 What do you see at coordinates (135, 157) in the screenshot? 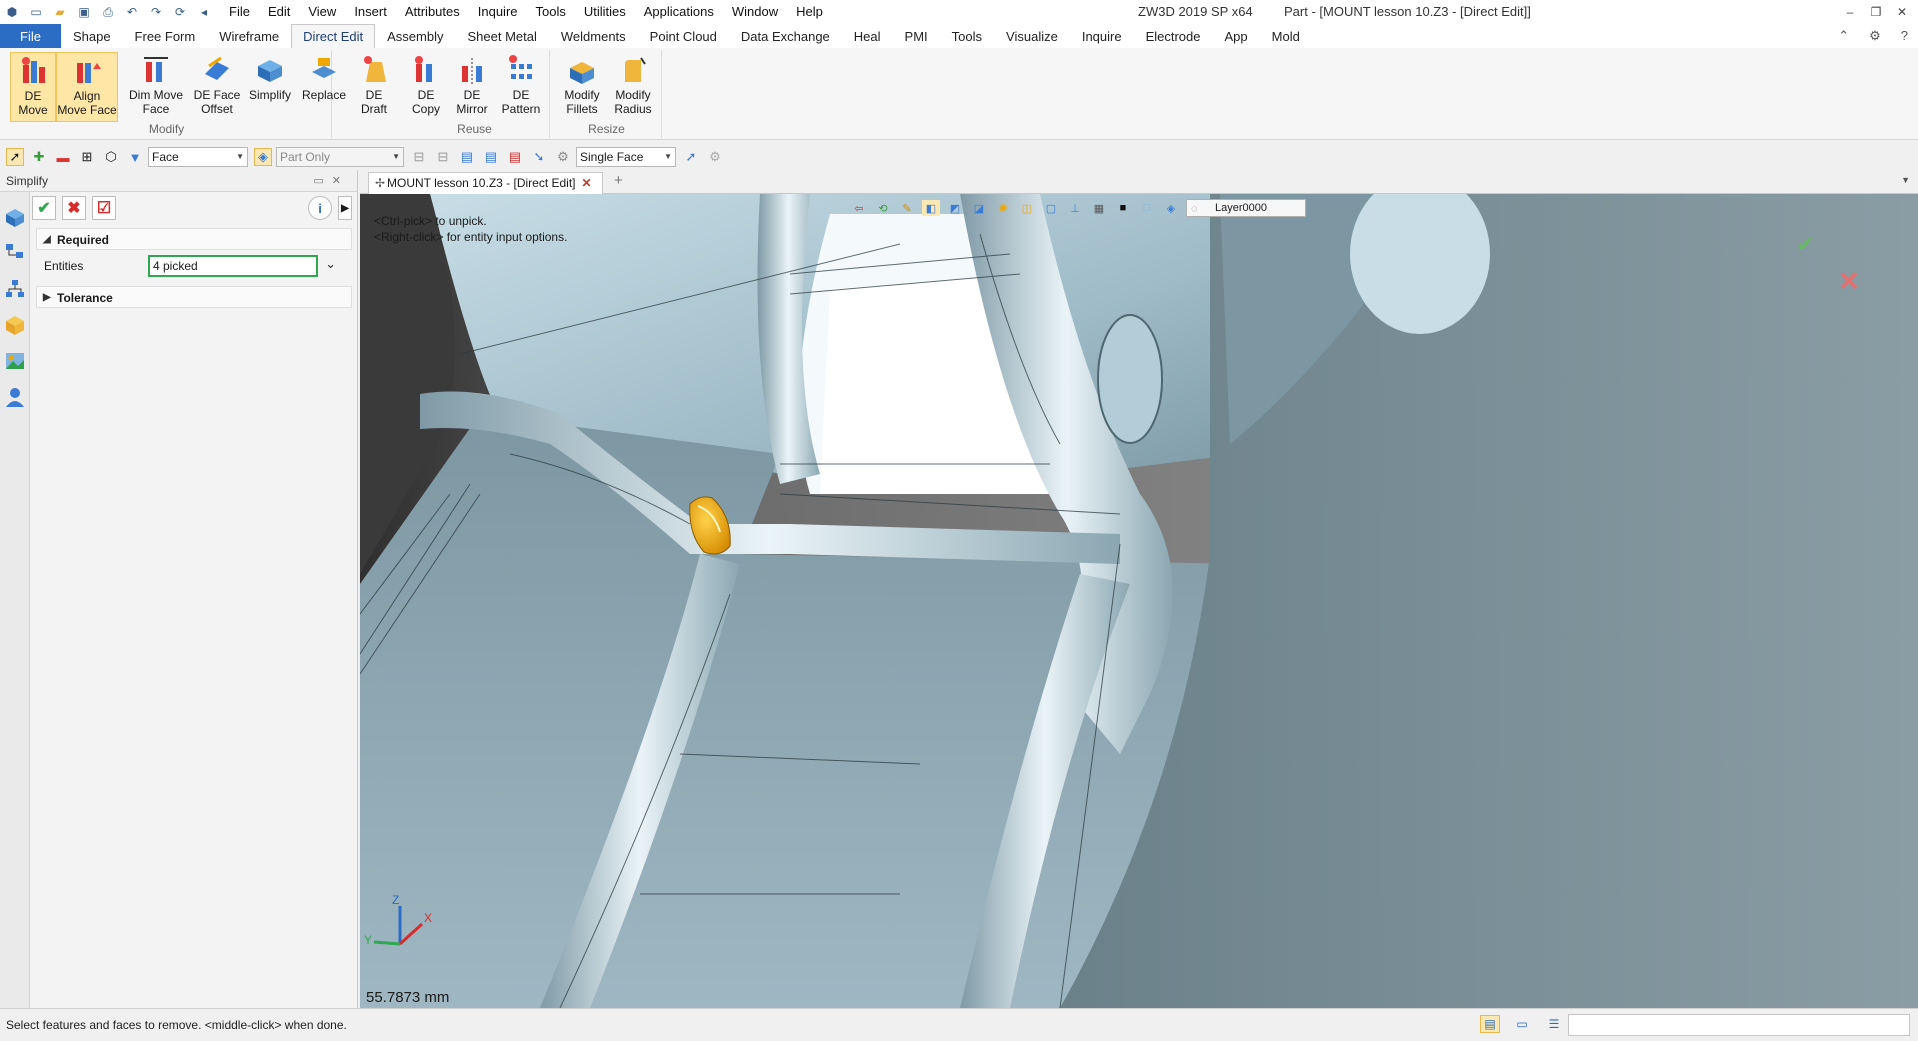
I see `filter-icon: ▼` at bounding box center [135, 157].